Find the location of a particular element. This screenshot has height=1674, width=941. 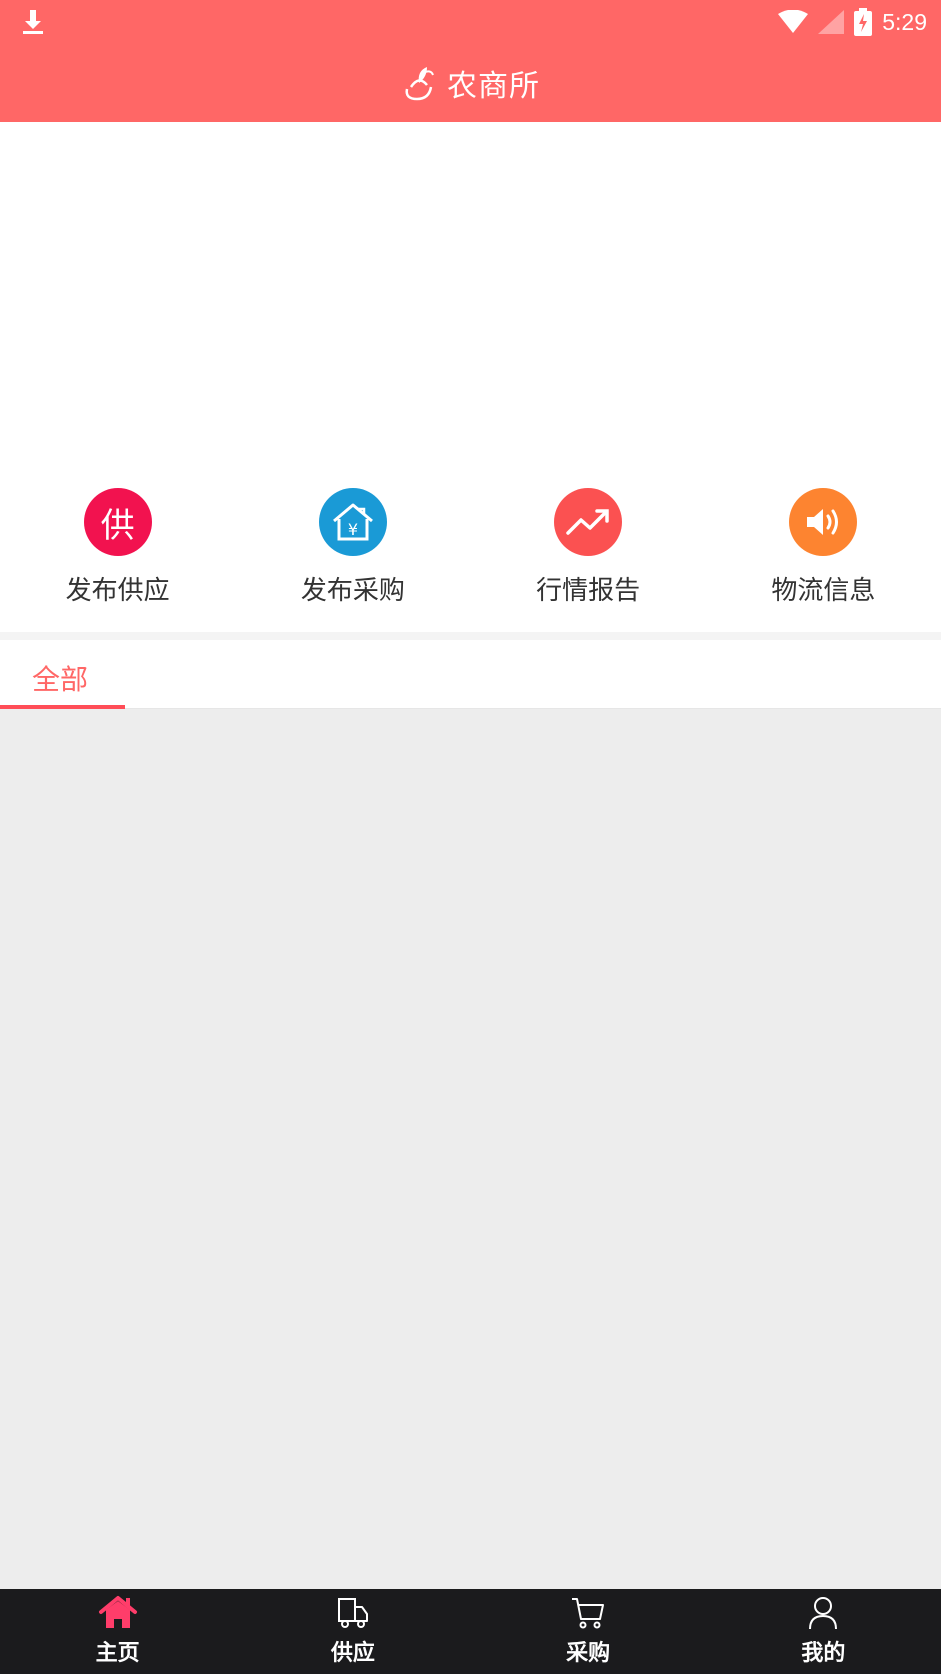

shortcut-grid: 供 发布供应 ¥ 发布采购 行情报告 物流信息 is located at coordinates (470, 547).